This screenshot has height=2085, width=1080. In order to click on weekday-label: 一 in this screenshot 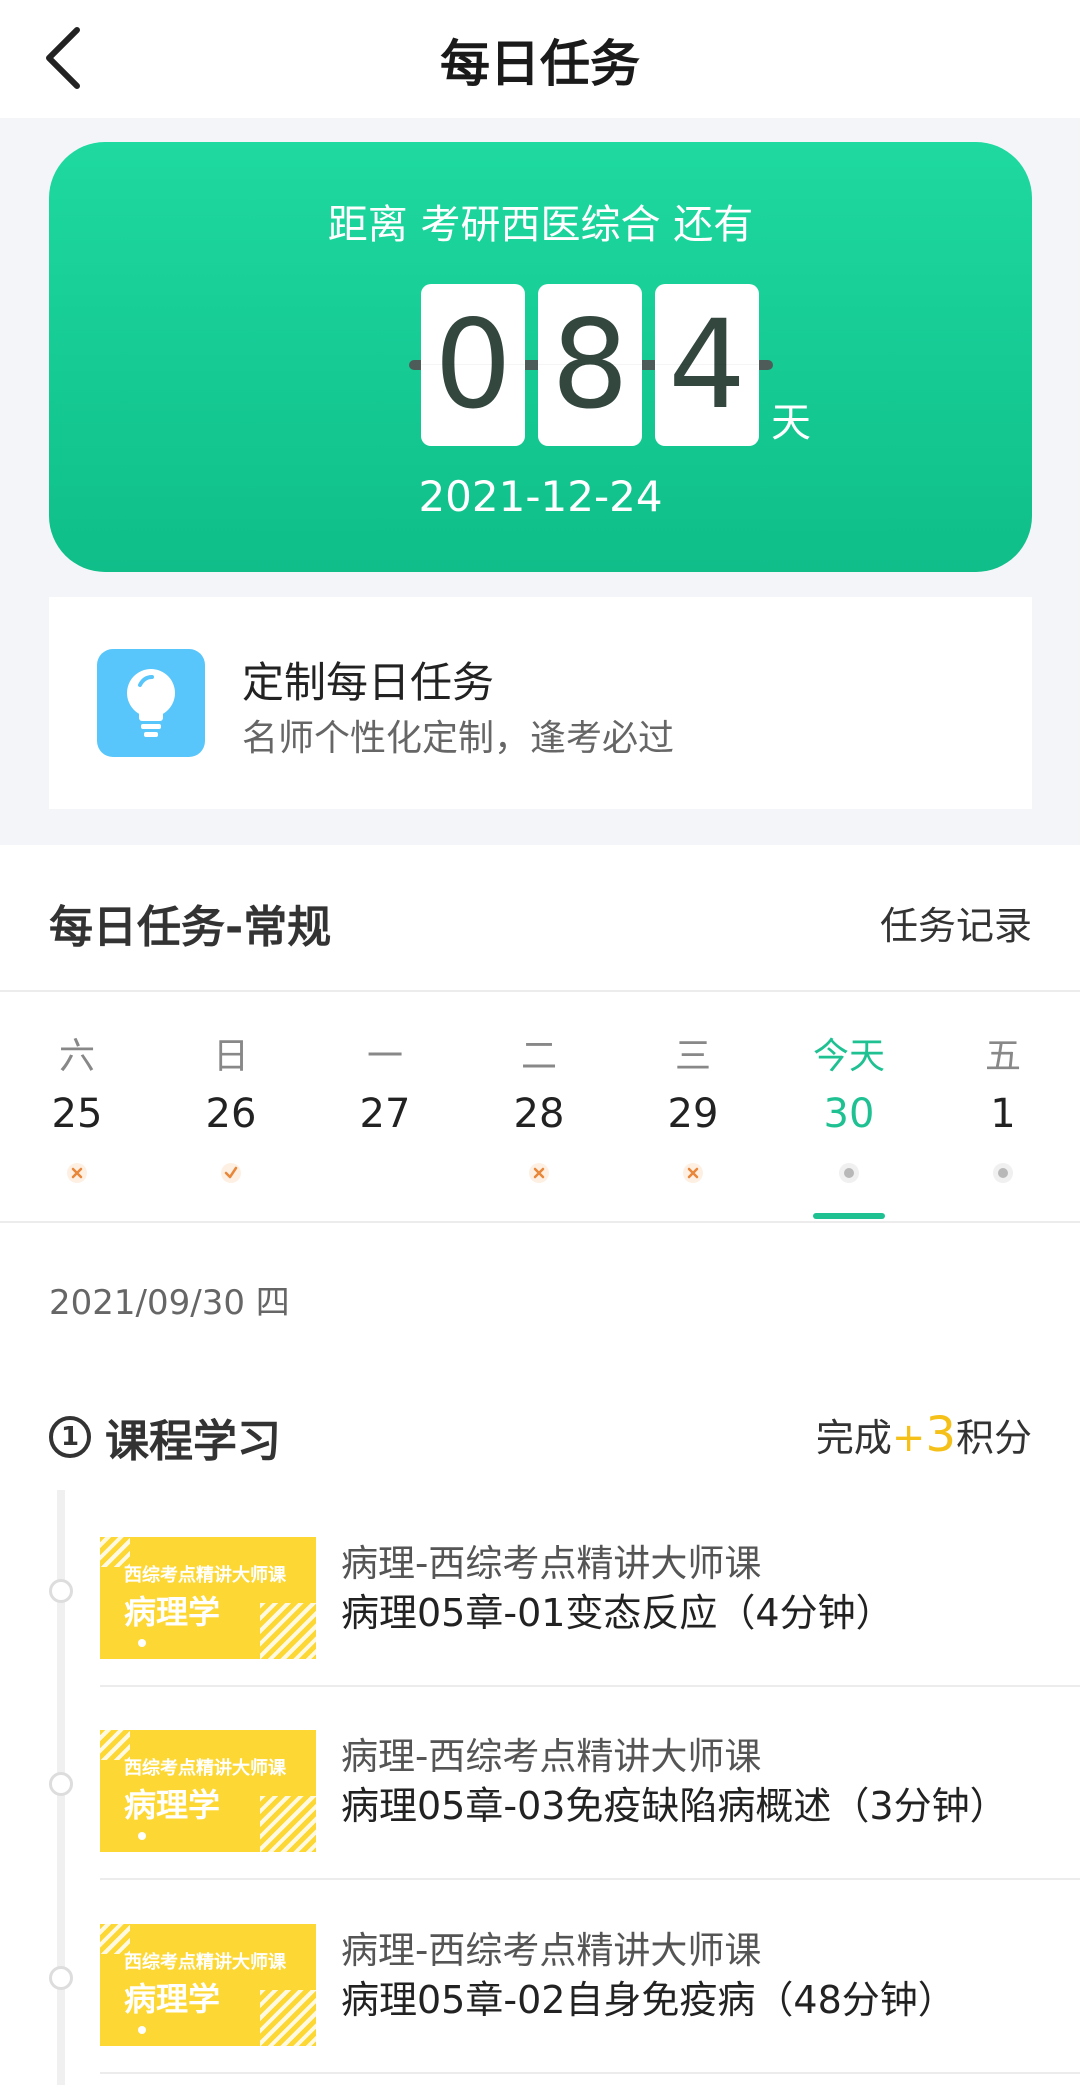, I will do `click(384, 1056)`.